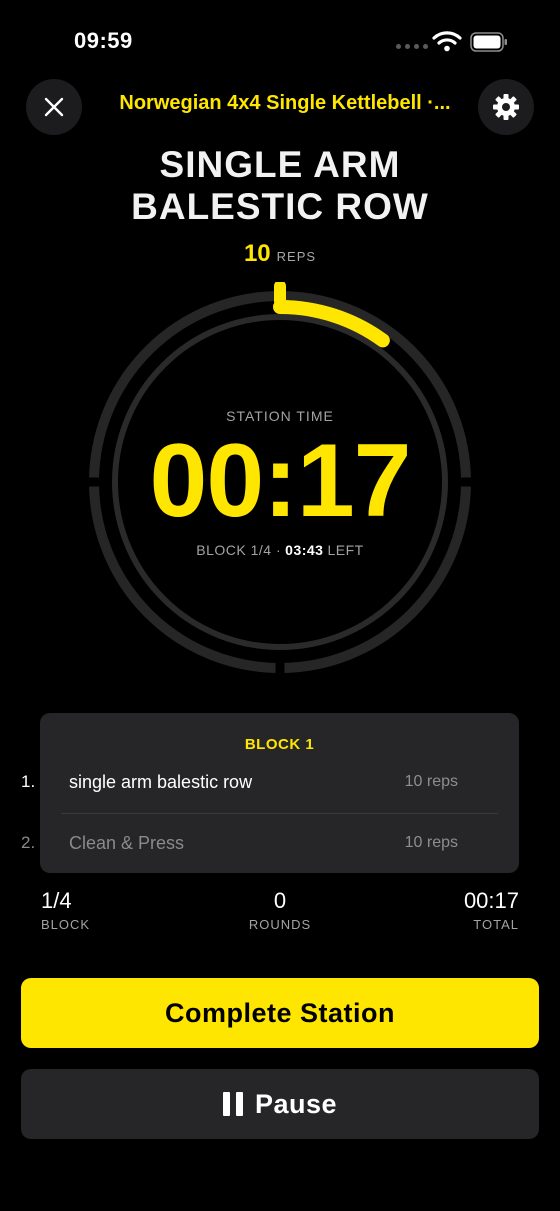 The width and height of the screenshot is (560, 1211). Describe the element at coordinates (28, 842) in the screenshot. I see `list-item-index: 2.` at that location.